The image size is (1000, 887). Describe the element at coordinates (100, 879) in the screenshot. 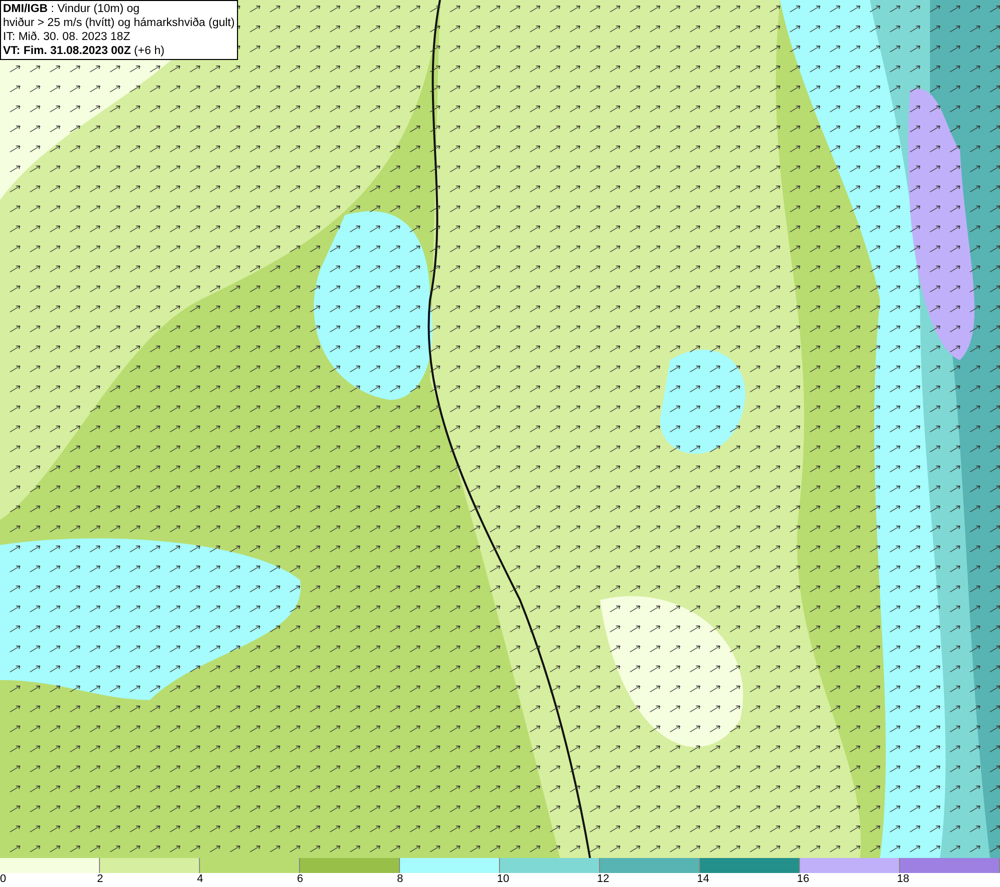

I see `legend-label: 2` at that location.